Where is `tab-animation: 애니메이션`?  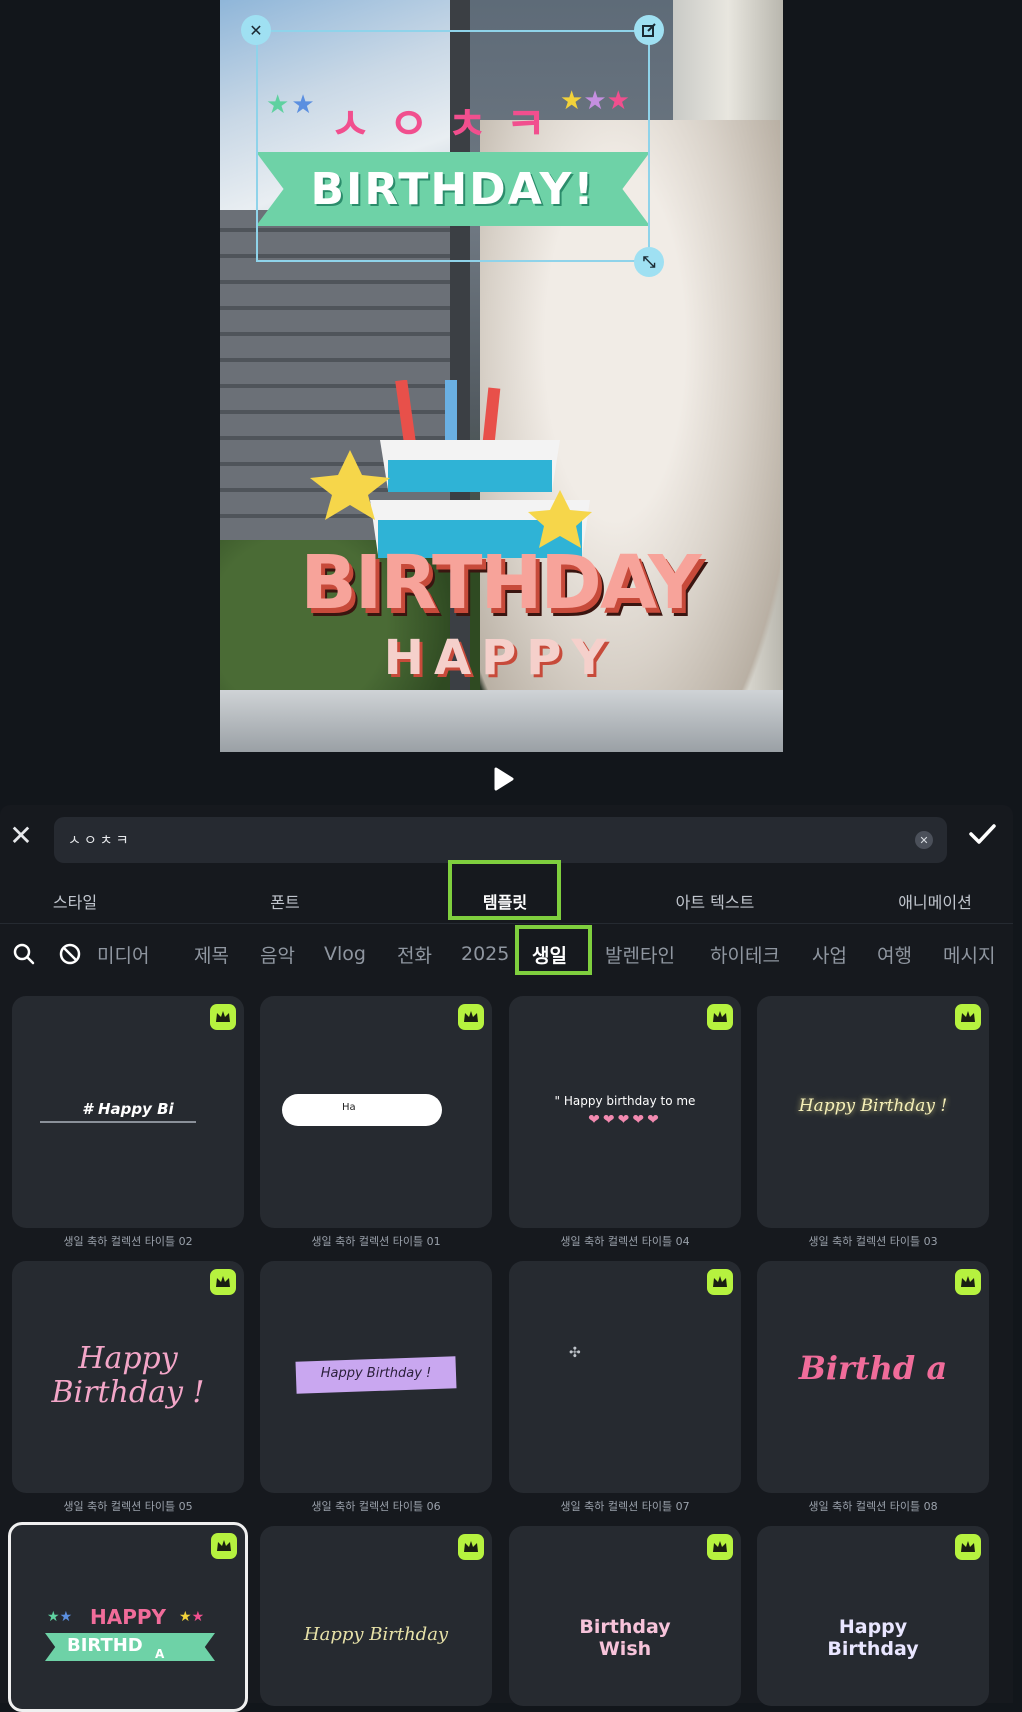
tab-animation: 애니메이션 is located at coordinates (935, 901).